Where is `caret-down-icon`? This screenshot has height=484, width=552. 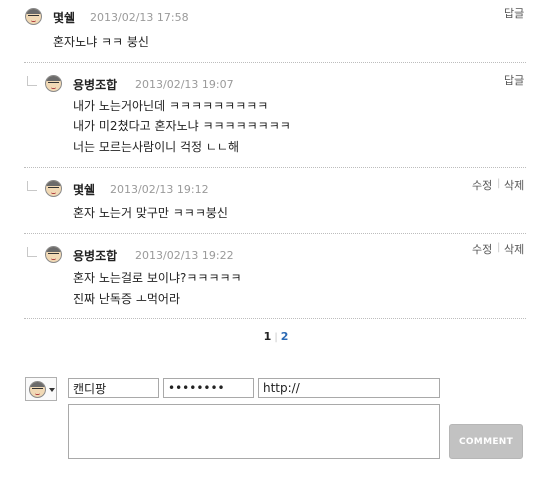 caret-down-icon is located at coordinates (52, 390).